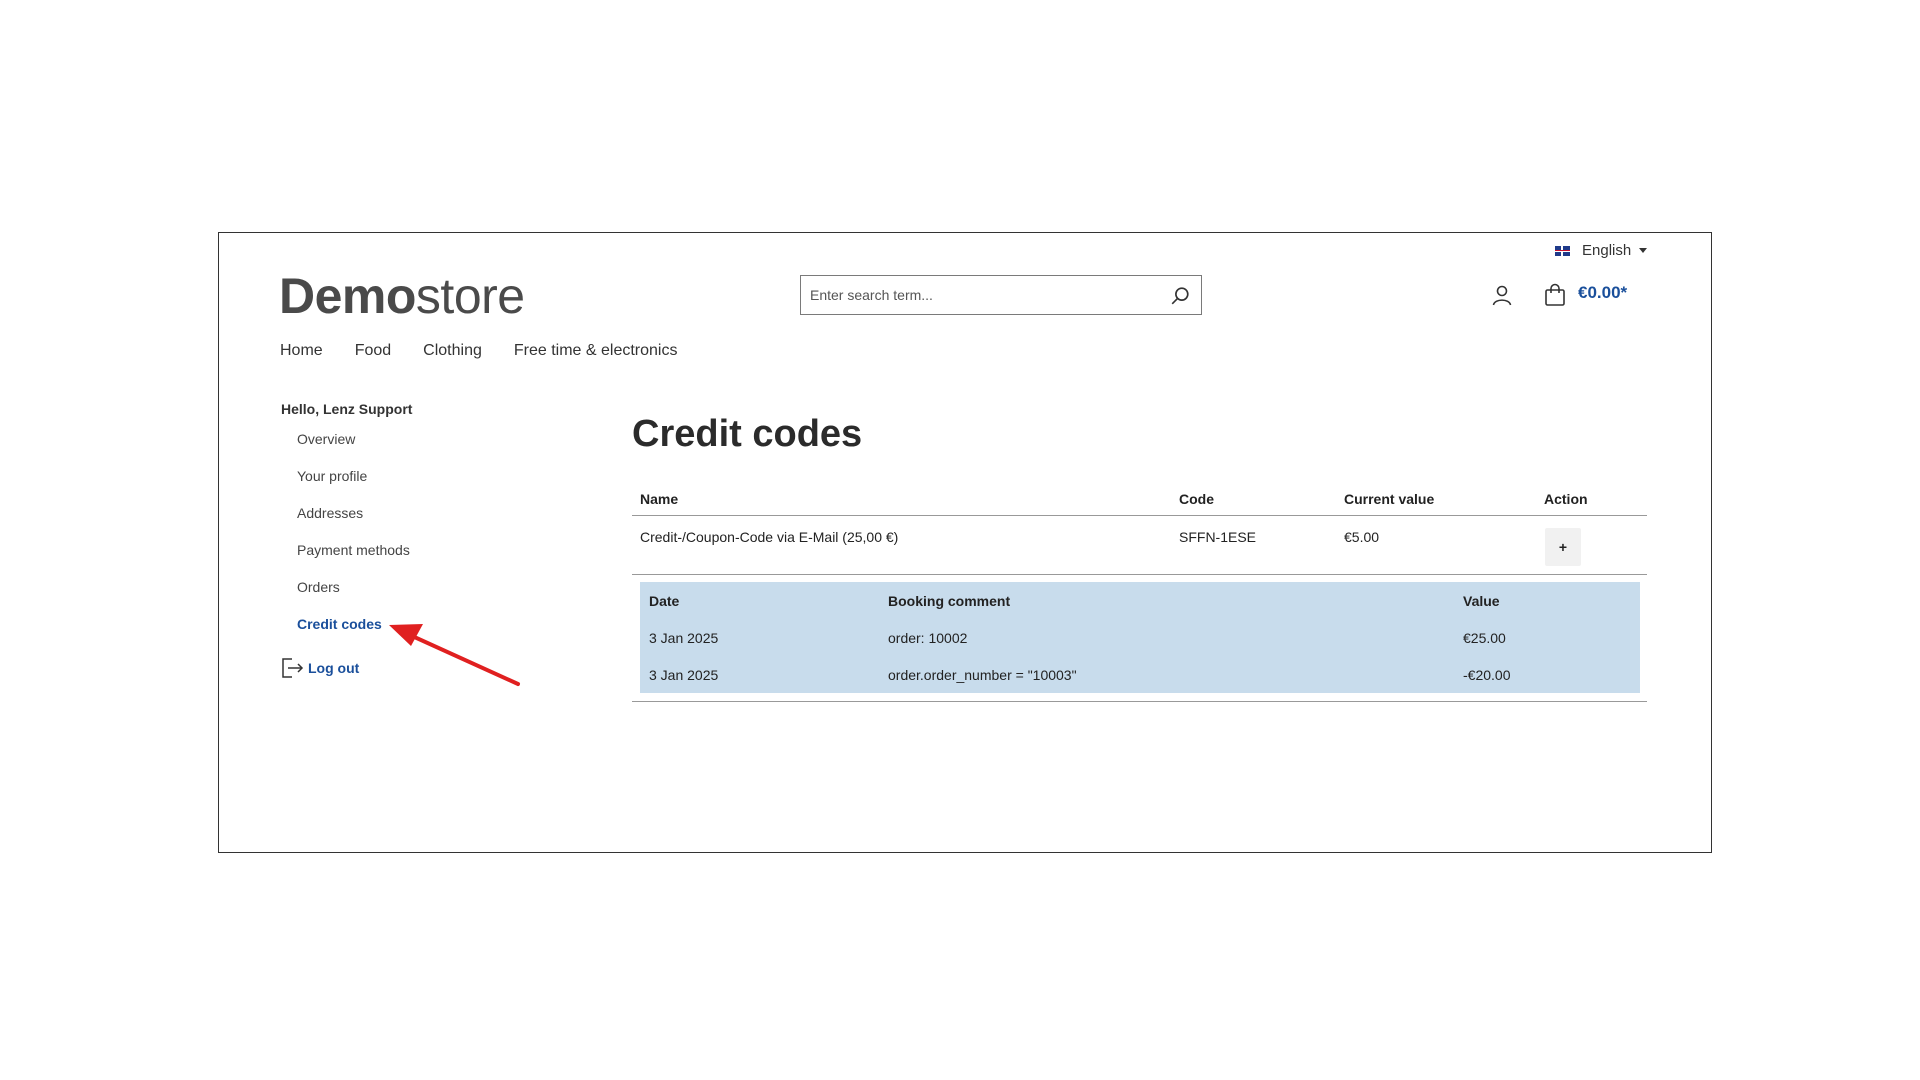 The image size is (1920, 1080). What do you see at coordinates (1484, 638) in the screenshot?
I see `booking-value: €25.00` at bounding box center [1484, 638].